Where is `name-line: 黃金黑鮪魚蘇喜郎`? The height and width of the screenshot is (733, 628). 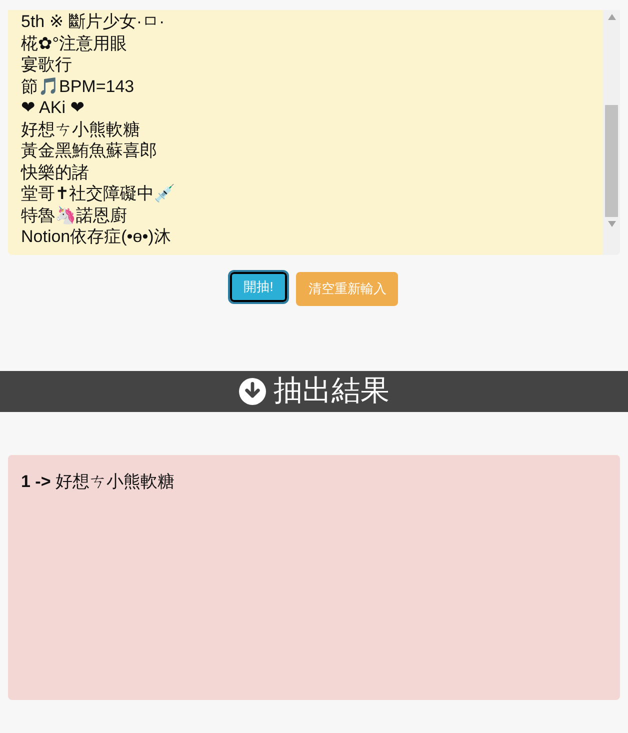 name-line: 黃金黑鮪魚蘇喜郎 is located at coordinates (89, 151).